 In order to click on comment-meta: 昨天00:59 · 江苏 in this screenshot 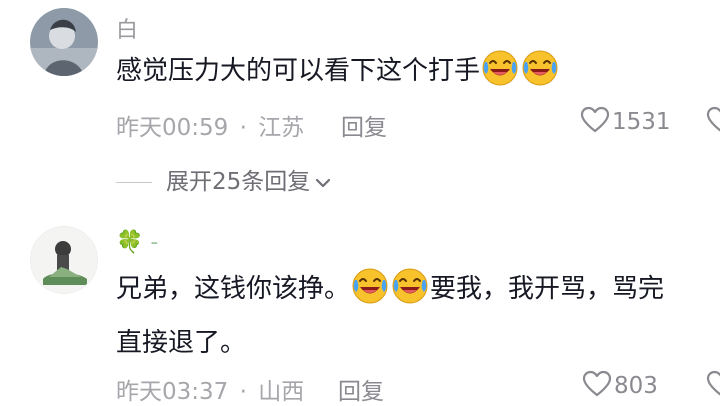, I will do `click(210, 125)`.